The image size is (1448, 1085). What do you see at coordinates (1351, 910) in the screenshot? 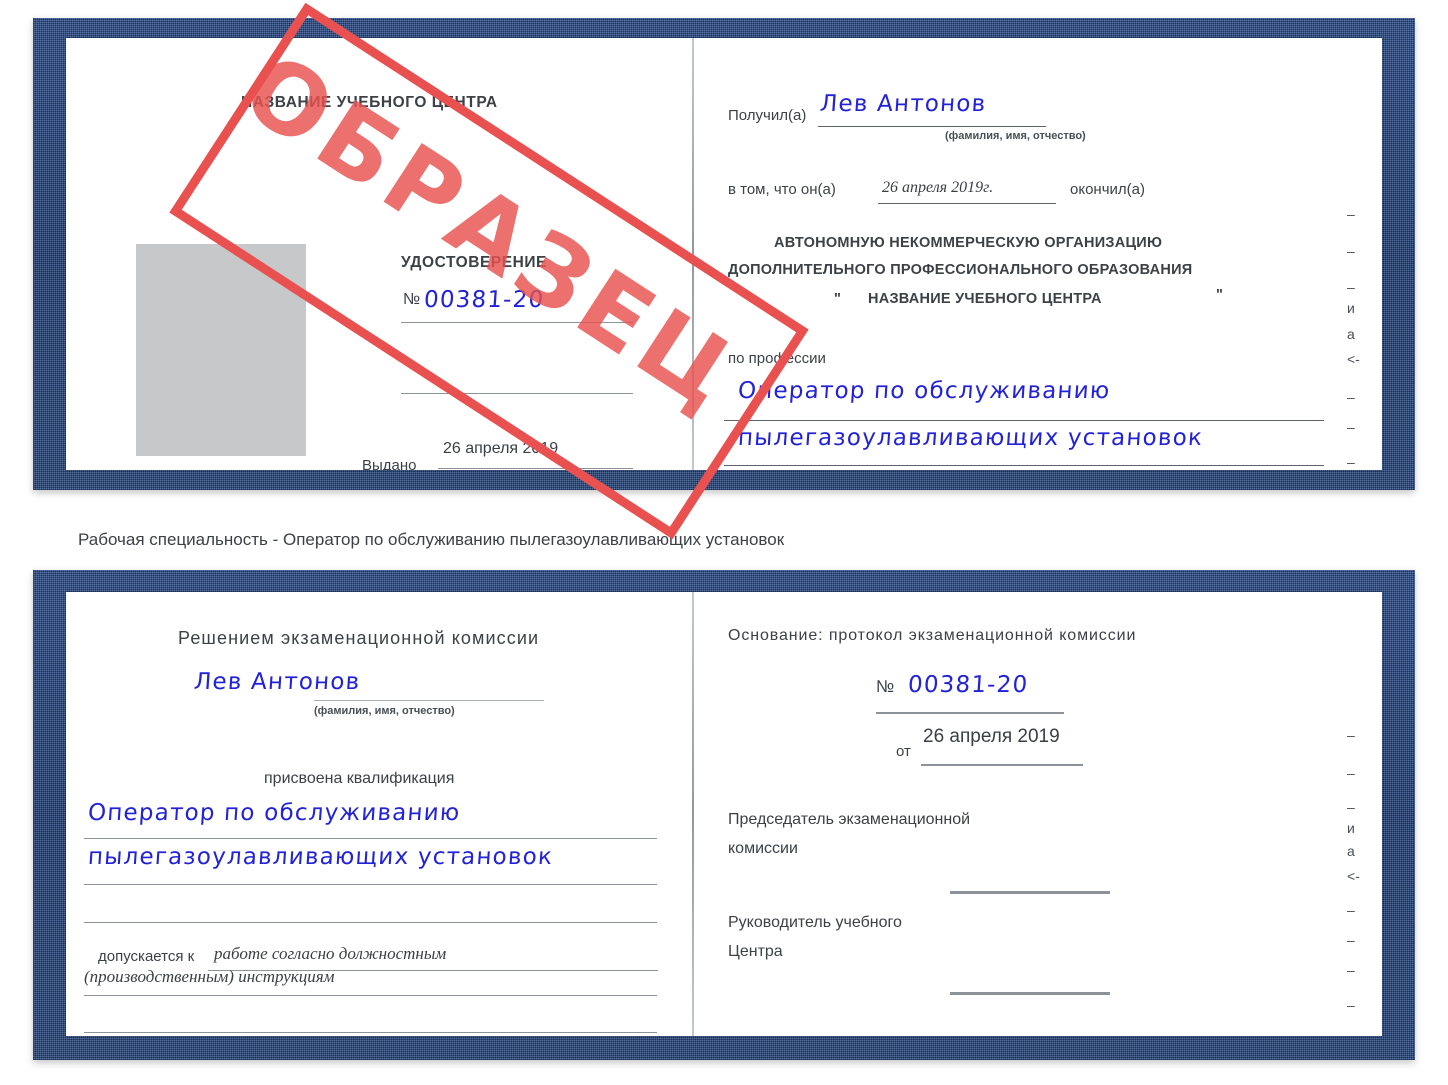
I see `edge-fragment-b2-7: –` at bounding box center [1351, 910].